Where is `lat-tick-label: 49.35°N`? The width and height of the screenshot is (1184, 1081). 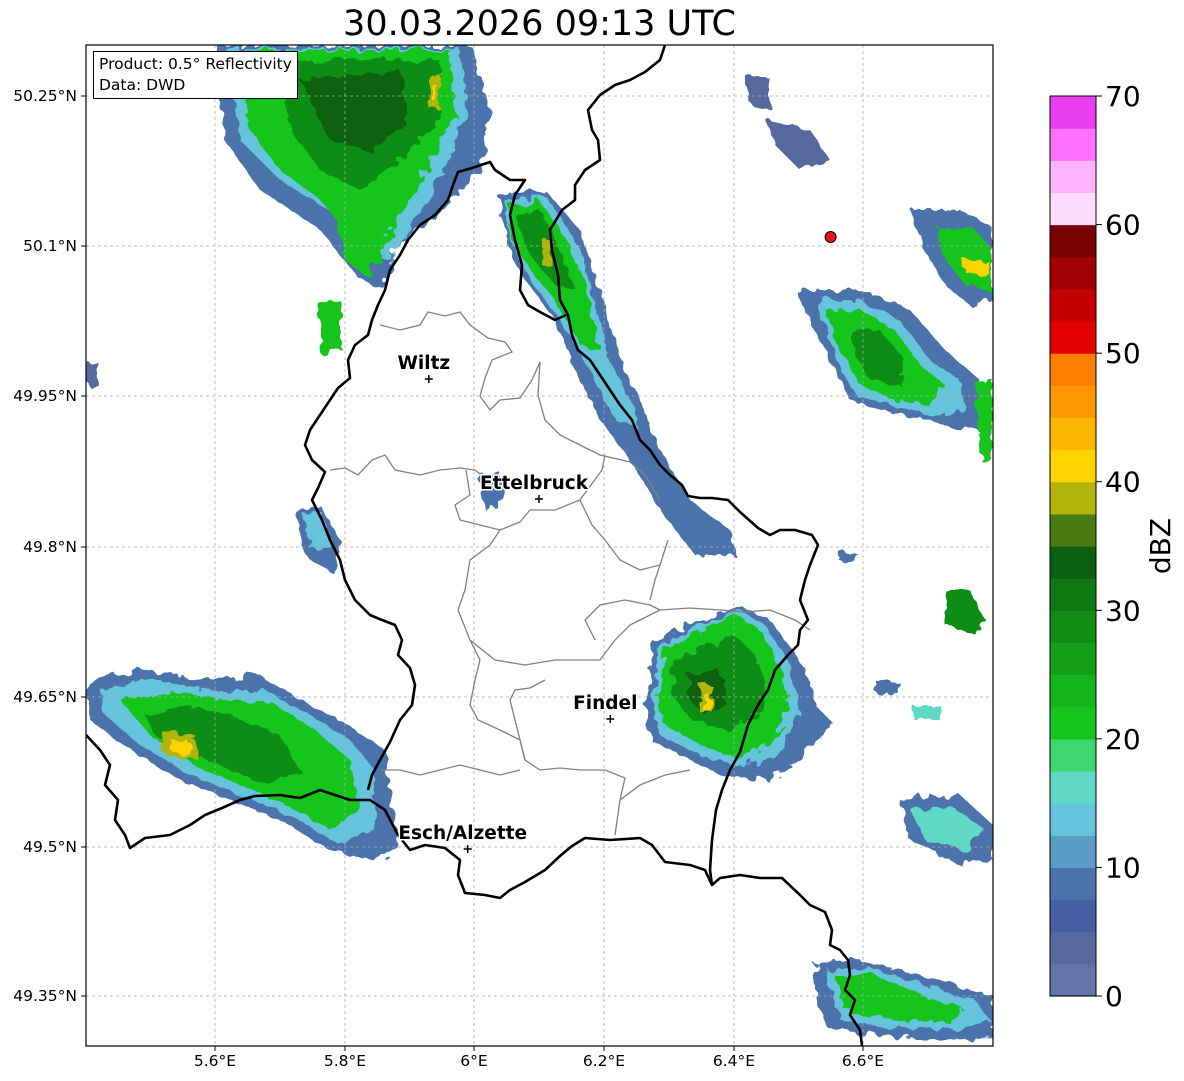 lat-tick-label: 49.35°N is located at coordinates (45, 996).